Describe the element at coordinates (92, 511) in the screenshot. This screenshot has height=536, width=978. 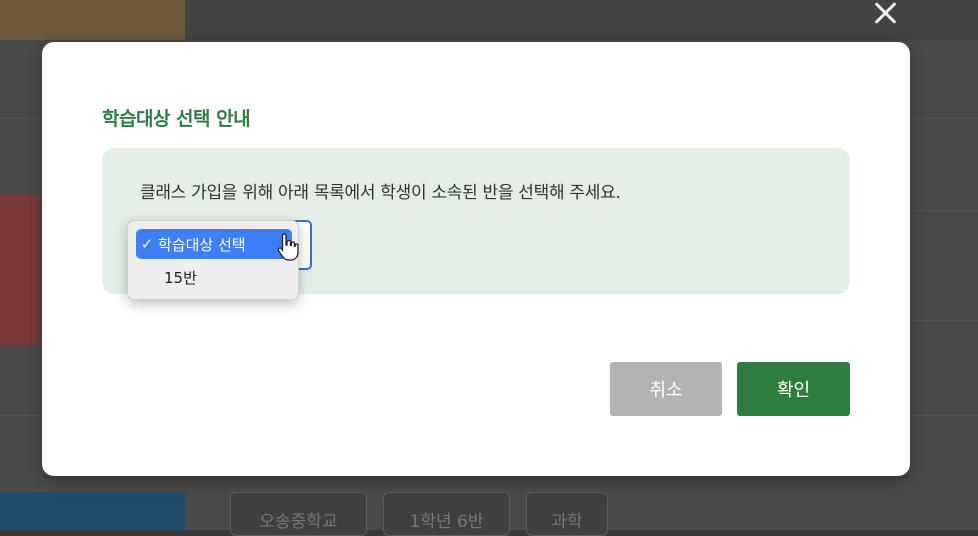
I see `background-banner` at that location.